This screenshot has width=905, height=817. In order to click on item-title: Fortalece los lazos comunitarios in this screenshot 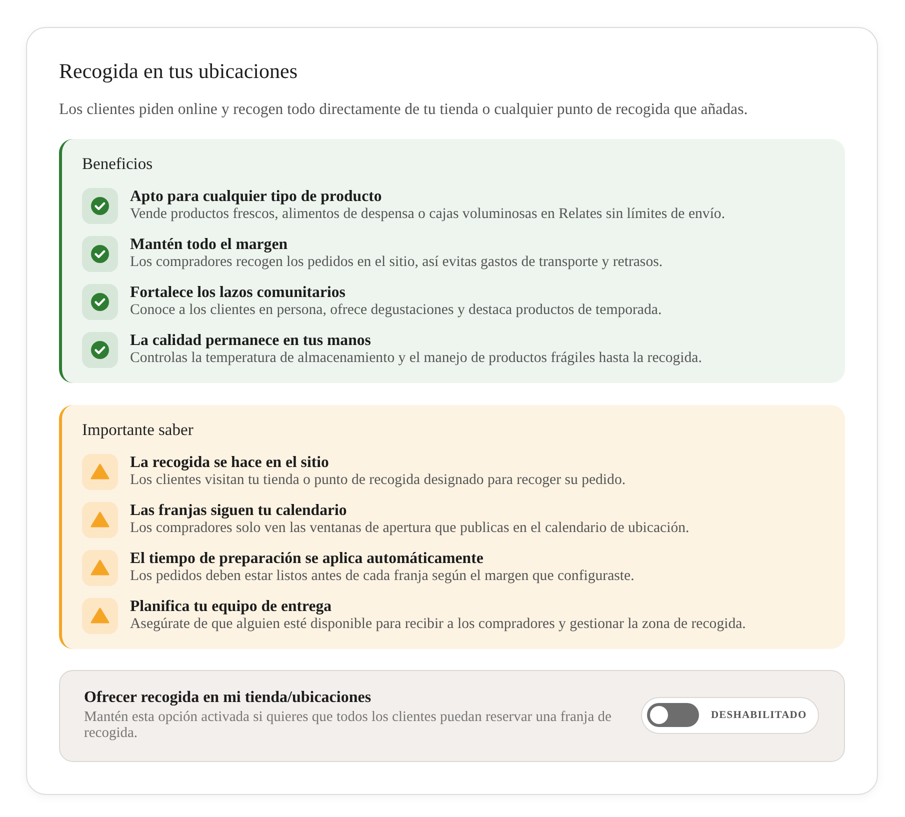, I will do `click(238, 293)`.